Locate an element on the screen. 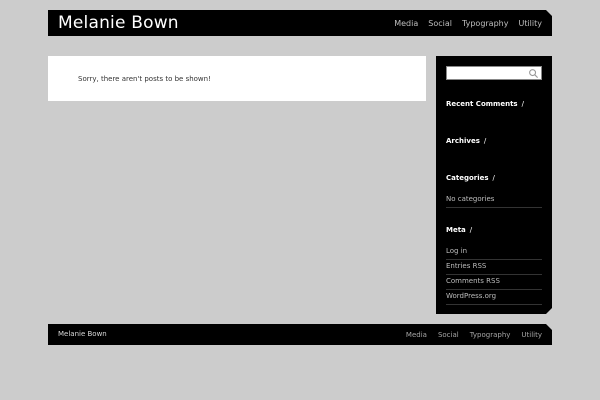  search-icon is located at coordinates (533, 73).